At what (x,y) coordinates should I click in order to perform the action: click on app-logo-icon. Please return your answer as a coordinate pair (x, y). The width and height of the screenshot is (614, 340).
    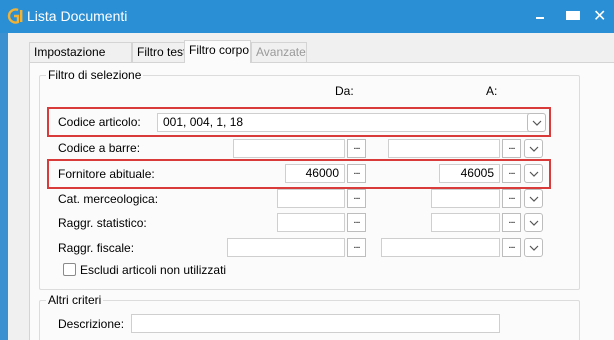
    Looking at the image, I should click on (15, 16).